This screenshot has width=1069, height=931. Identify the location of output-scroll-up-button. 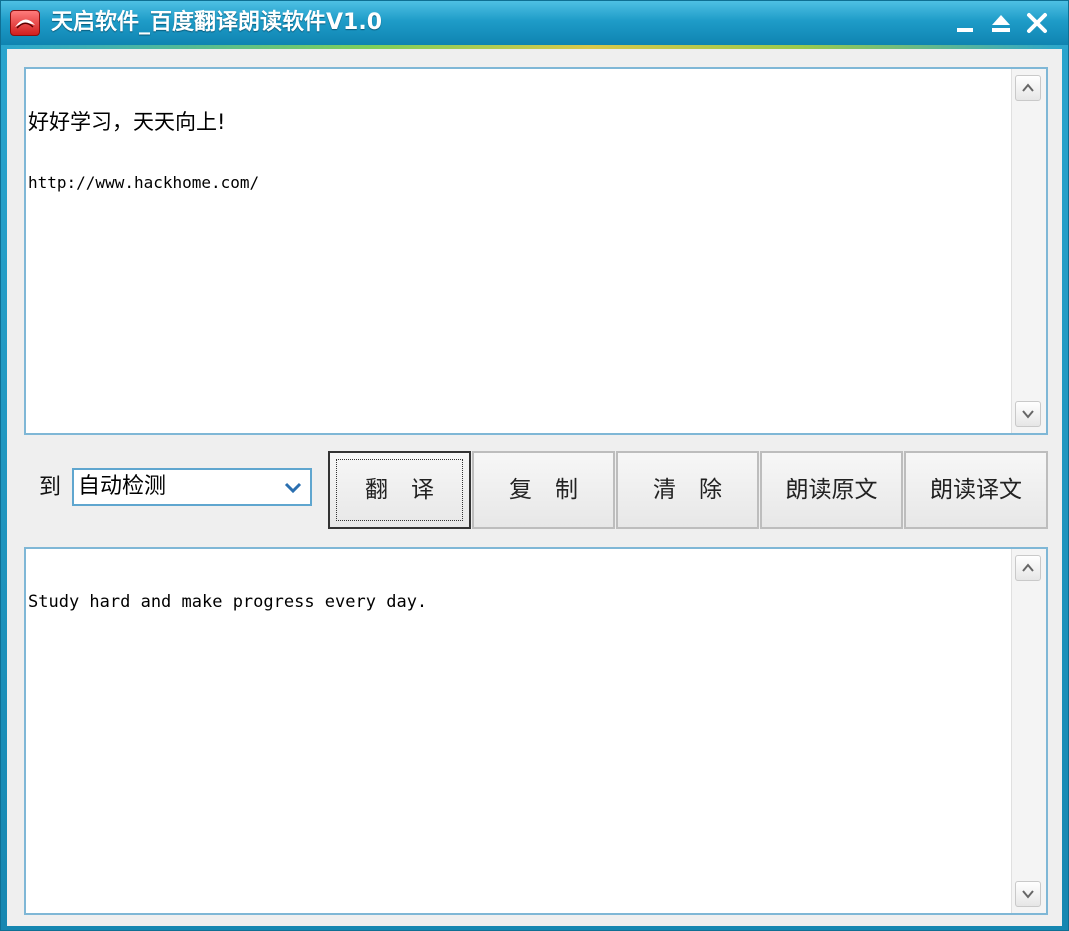
(1028, 568).